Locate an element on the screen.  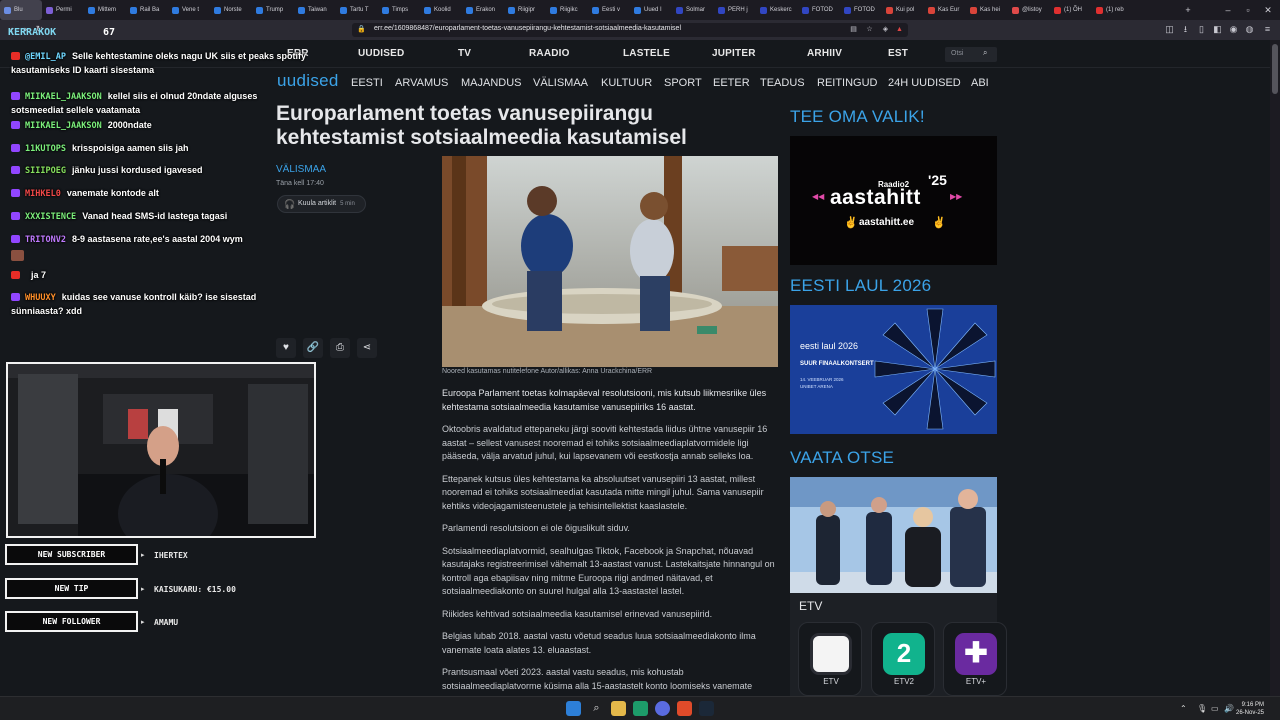
browser-tab: Kui pol is located at coordinates (903, 10).